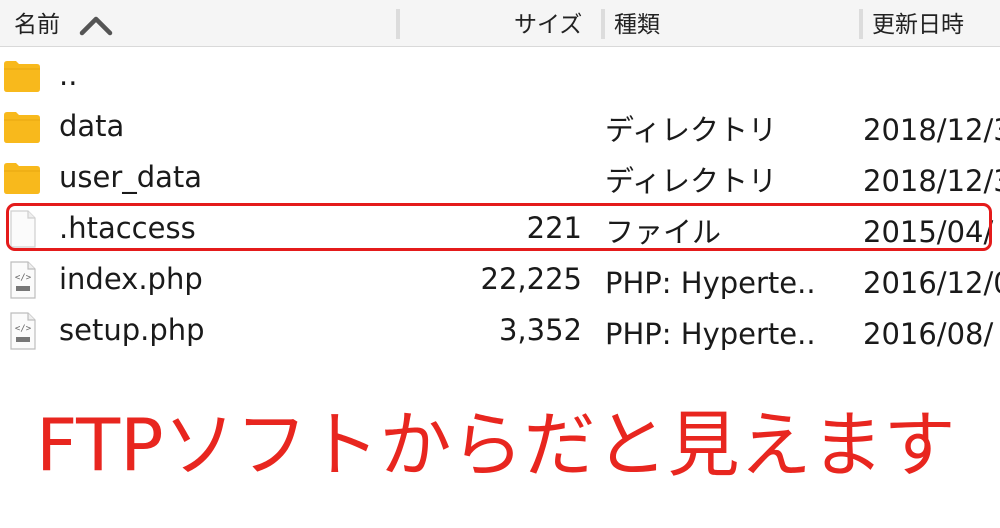  I want to click on column-header: 名前 サイズ 種類 更新日時, so click(500, 23).